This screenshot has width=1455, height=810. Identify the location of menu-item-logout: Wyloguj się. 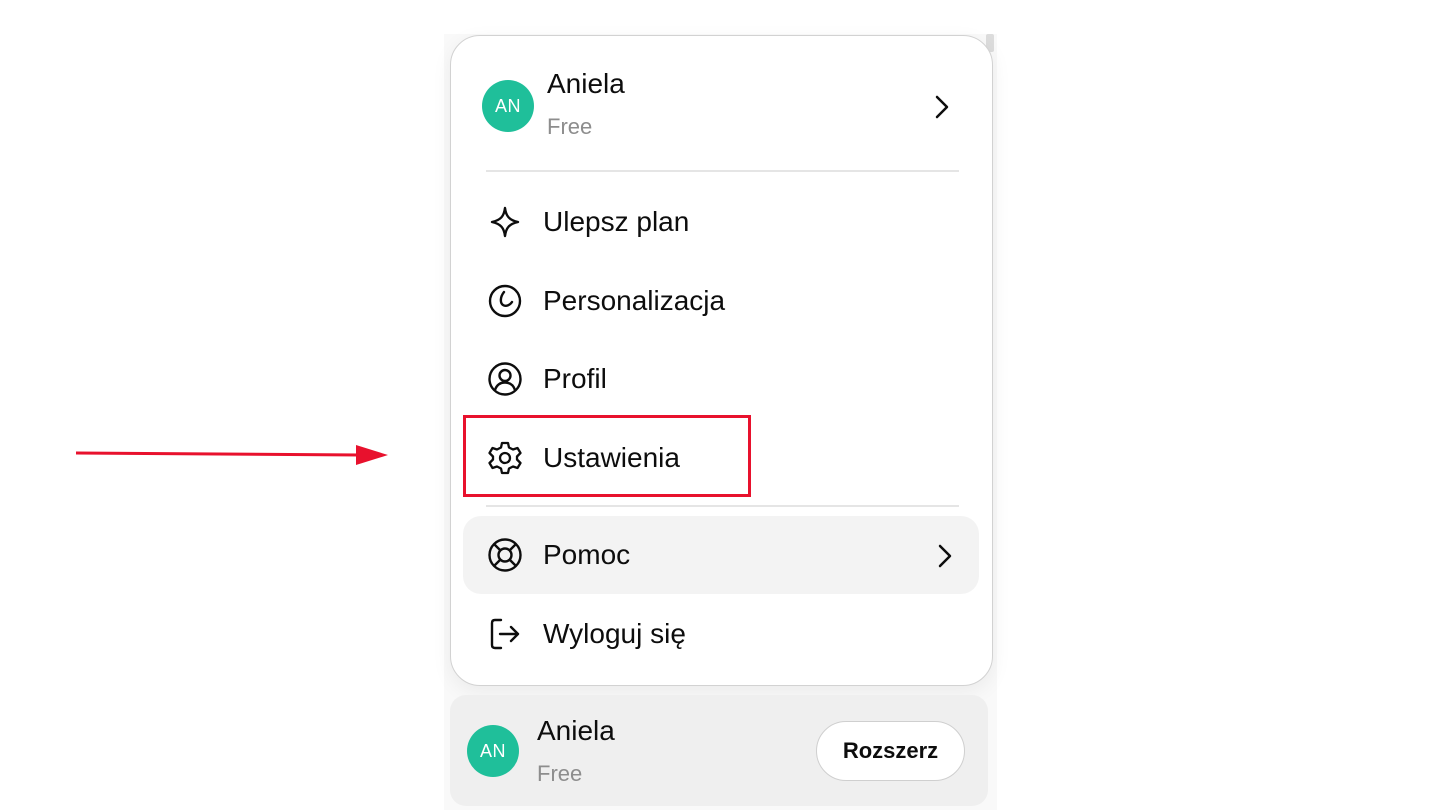
(721, 634).